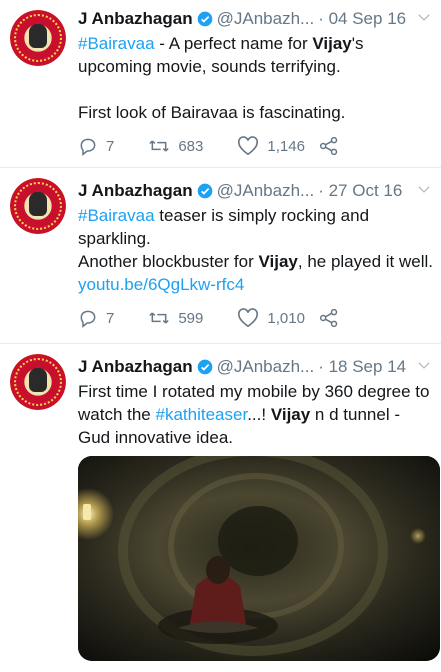 This screenshot has width=441, height=672. Describe the element at coordinates (191, 318) in the screenshot. I see `retweet-count: 599` at that location.